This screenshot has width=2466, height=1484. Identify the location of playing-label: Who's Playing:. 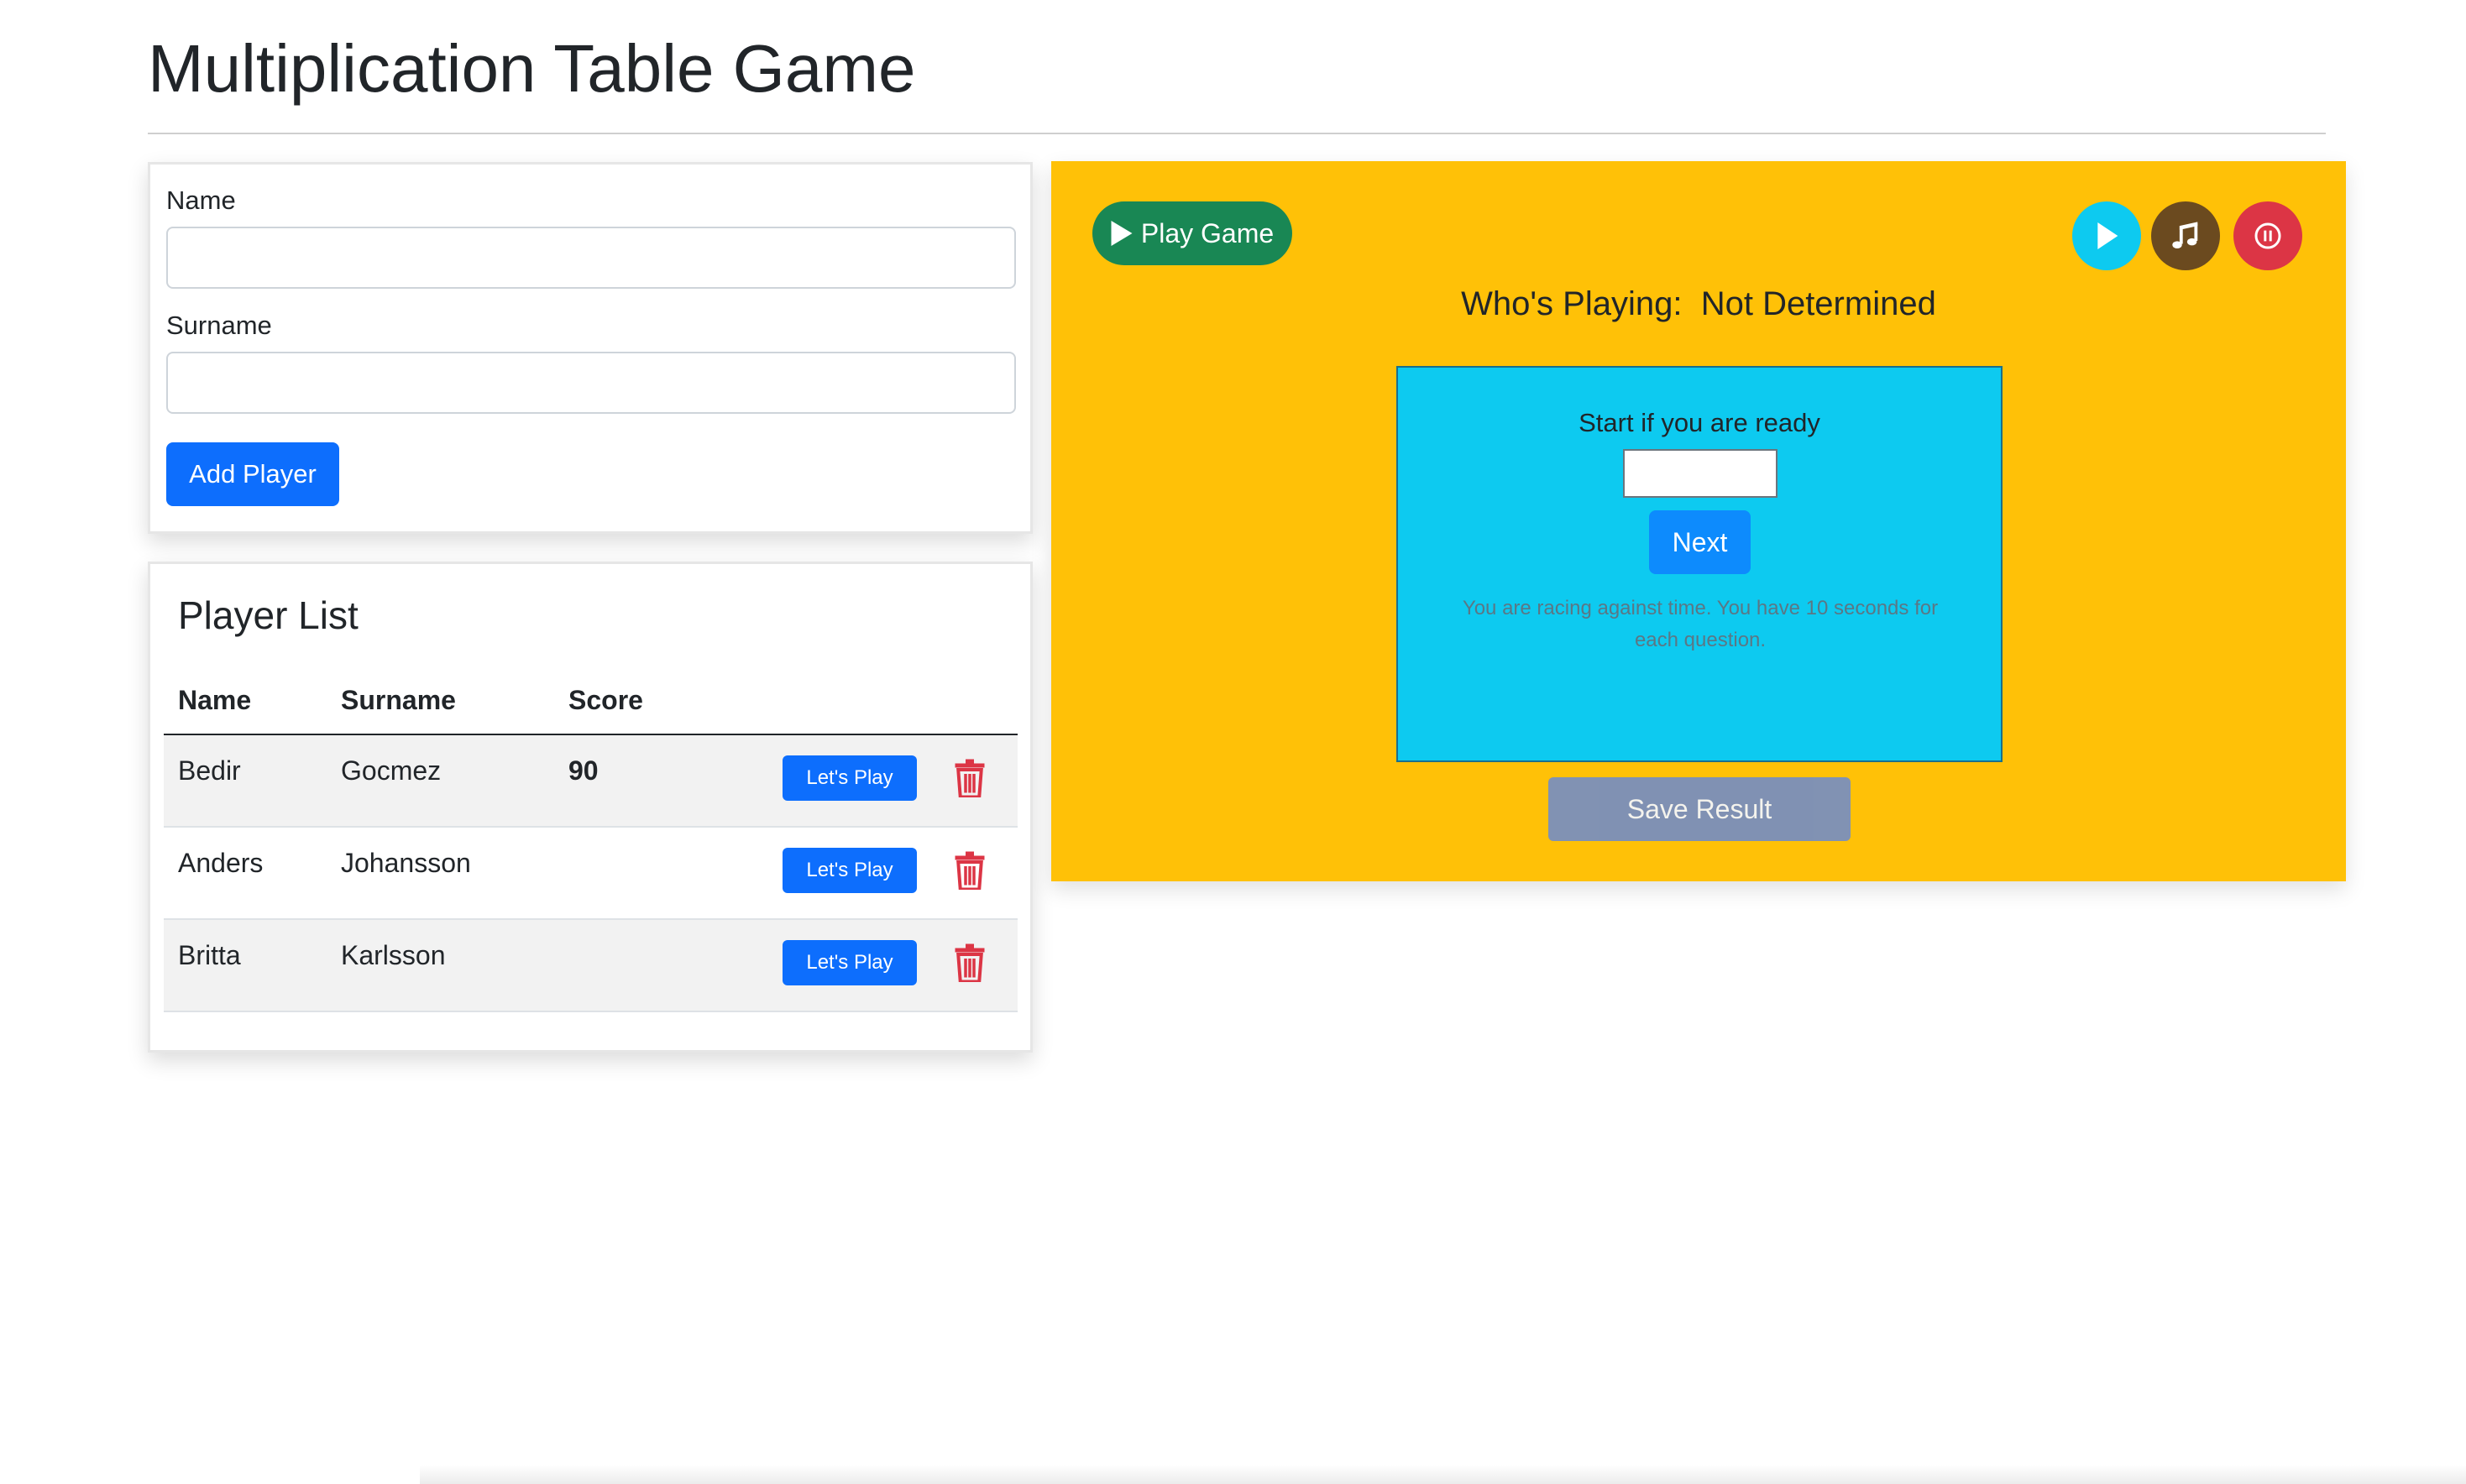
(1572, 303).